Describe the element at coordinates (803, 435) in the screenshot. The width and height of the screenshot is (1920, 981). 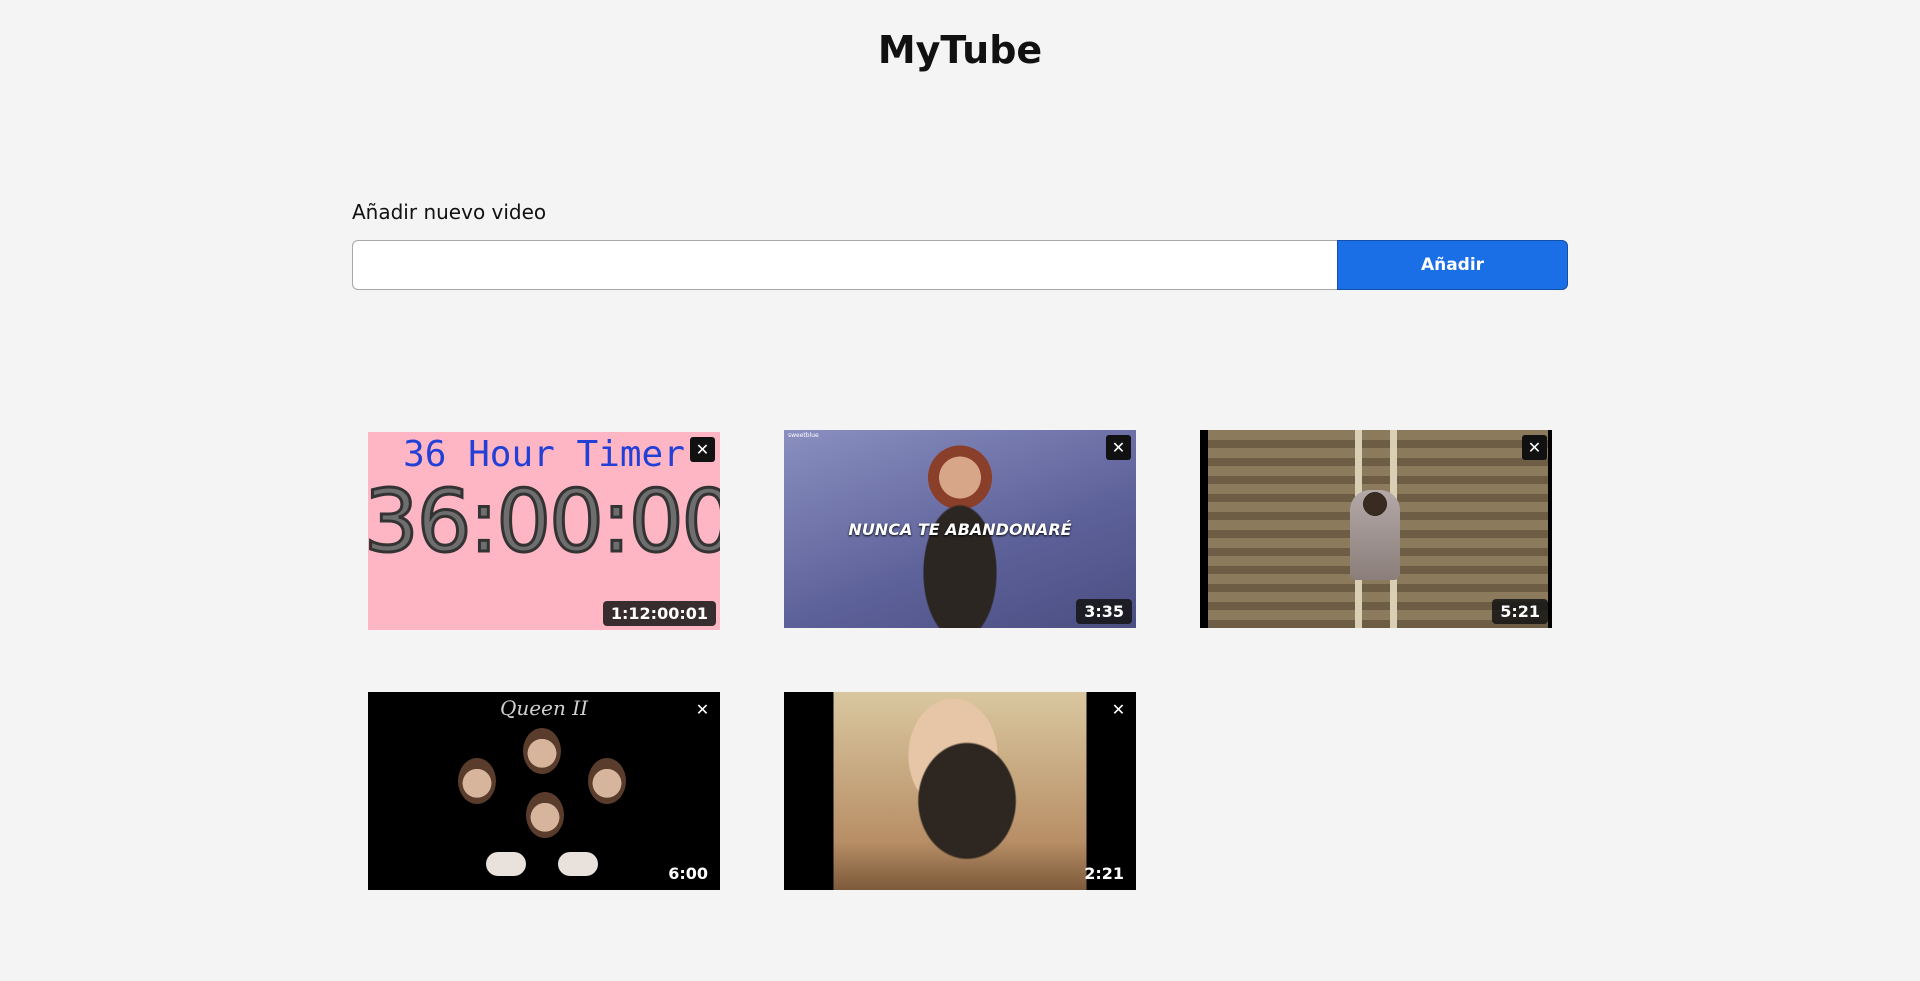
I see `thumbnail-watermark: sweetblue` at that location.